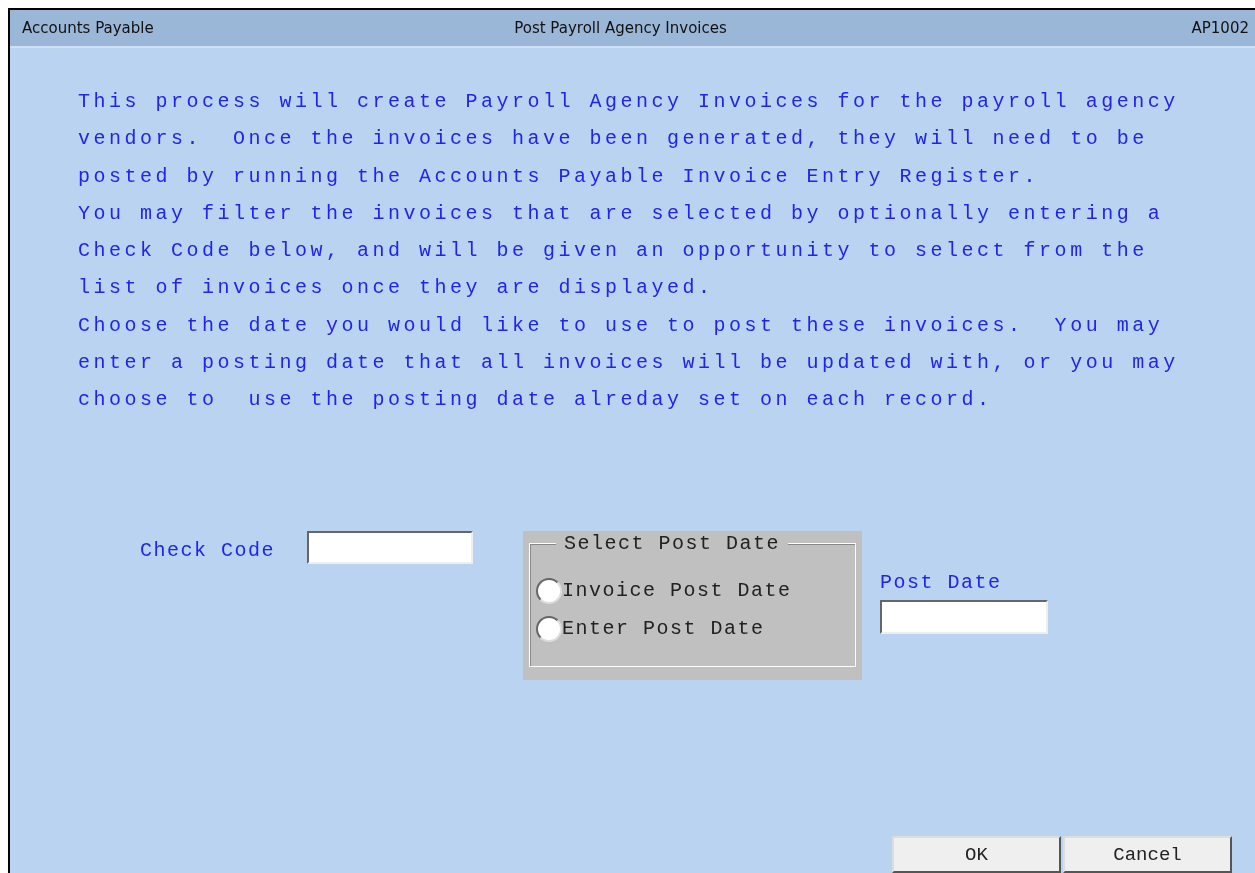 The height and width of the screenshot is (873, 1255). What do you see at coordinates (621, 213) in the screenshot?
I see `instruction-text: You may filter the invoices that are selected by optionally entering a` at bounding box center [621, 213].